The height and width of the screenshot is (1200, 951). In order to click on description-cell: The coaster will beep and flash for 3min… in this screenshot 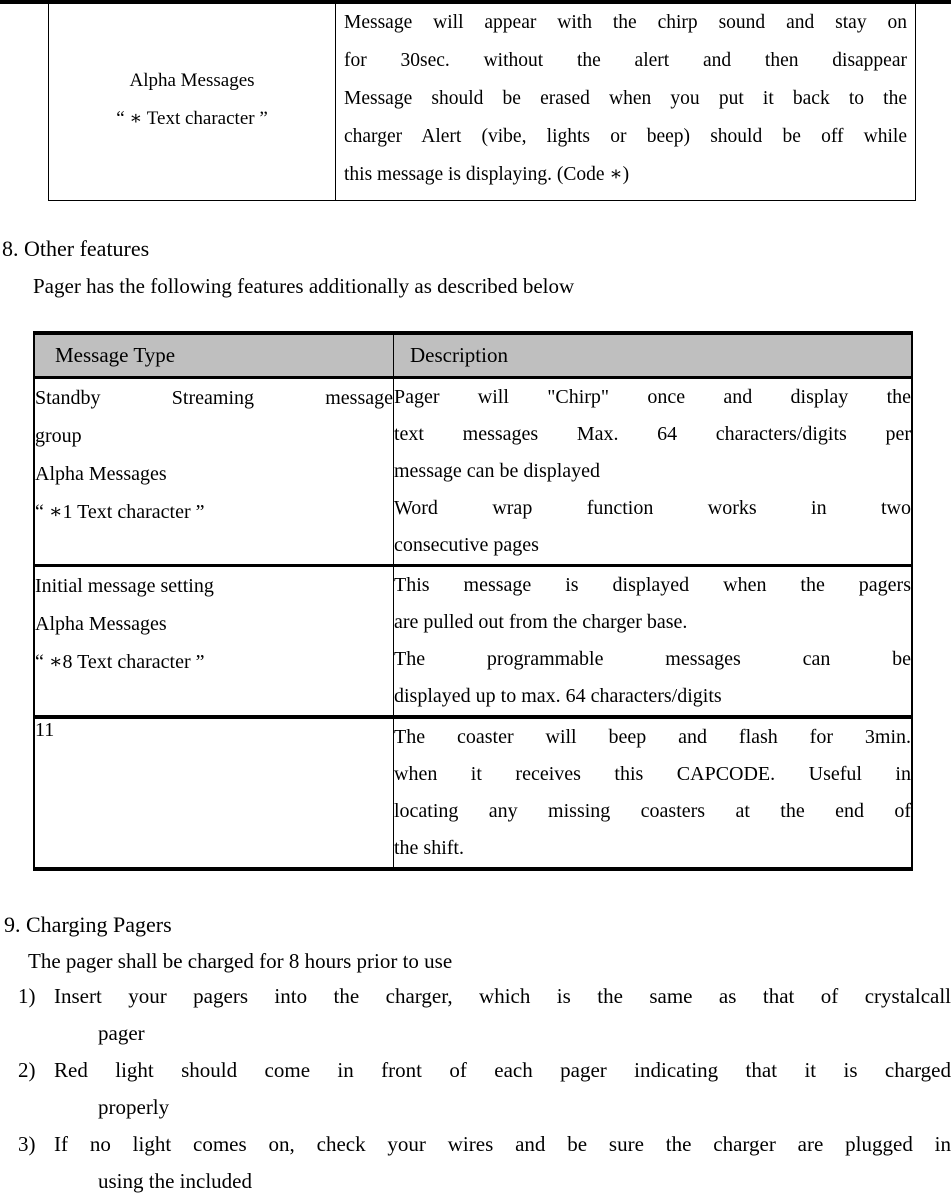, I will do `click(653, 792)`.